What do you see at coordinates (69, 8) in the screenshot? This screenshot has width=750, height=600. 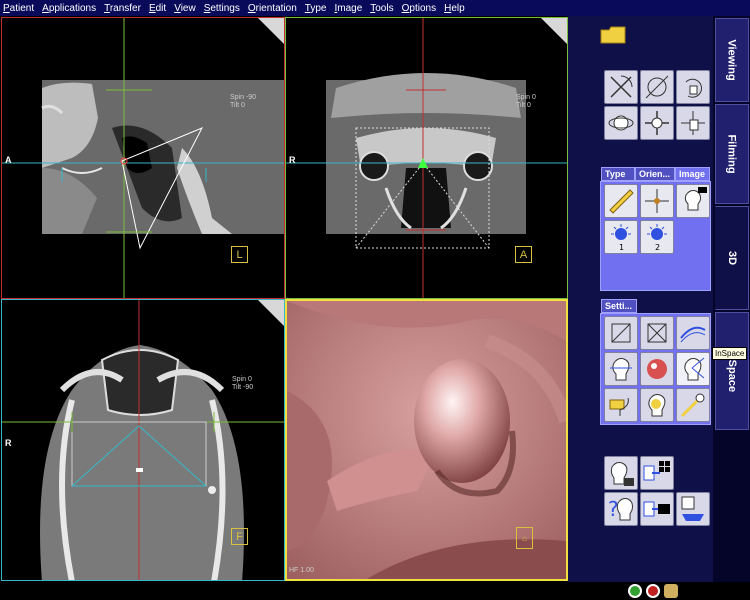 I see `menu-applications: Applications` at bounding box center [69, 8].